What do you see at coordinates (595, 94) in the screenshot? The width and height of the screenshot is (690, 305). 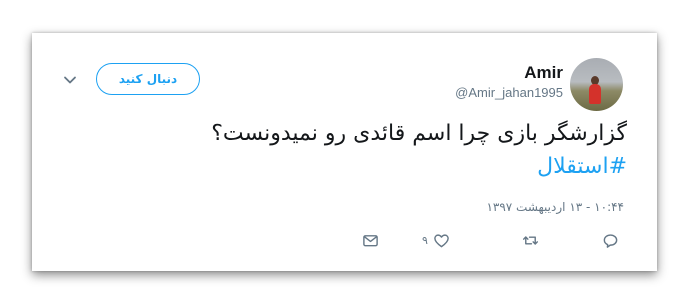 I see `avatar-figure-body` at bounding box center [595, 94].